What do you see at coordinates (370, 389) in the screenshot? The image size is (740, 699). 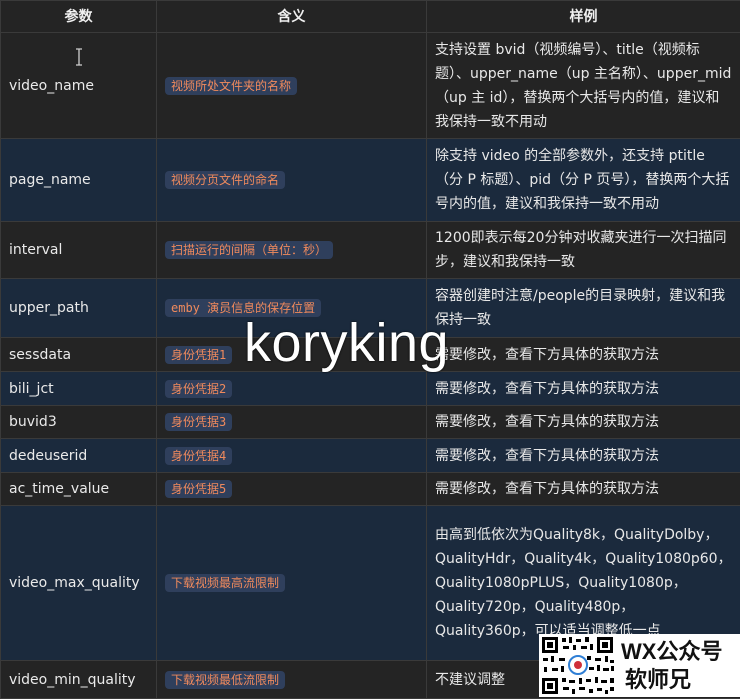 I see `table-row: bili_jct 身份凭据2 需要修改，查看下方具体的获取方法` at bounding box center [370, 389].